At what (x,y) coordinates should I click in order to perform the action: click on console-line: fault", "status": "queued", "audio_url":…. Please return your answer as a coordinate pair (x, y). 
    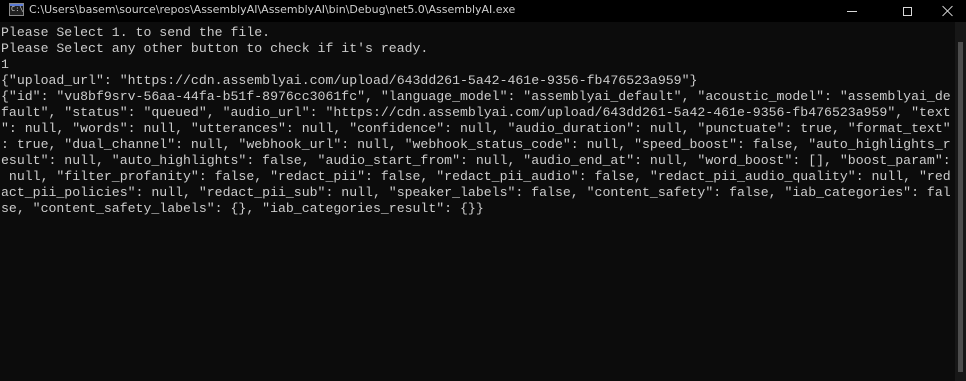
    Looking at the image, I should click on (476, 112).